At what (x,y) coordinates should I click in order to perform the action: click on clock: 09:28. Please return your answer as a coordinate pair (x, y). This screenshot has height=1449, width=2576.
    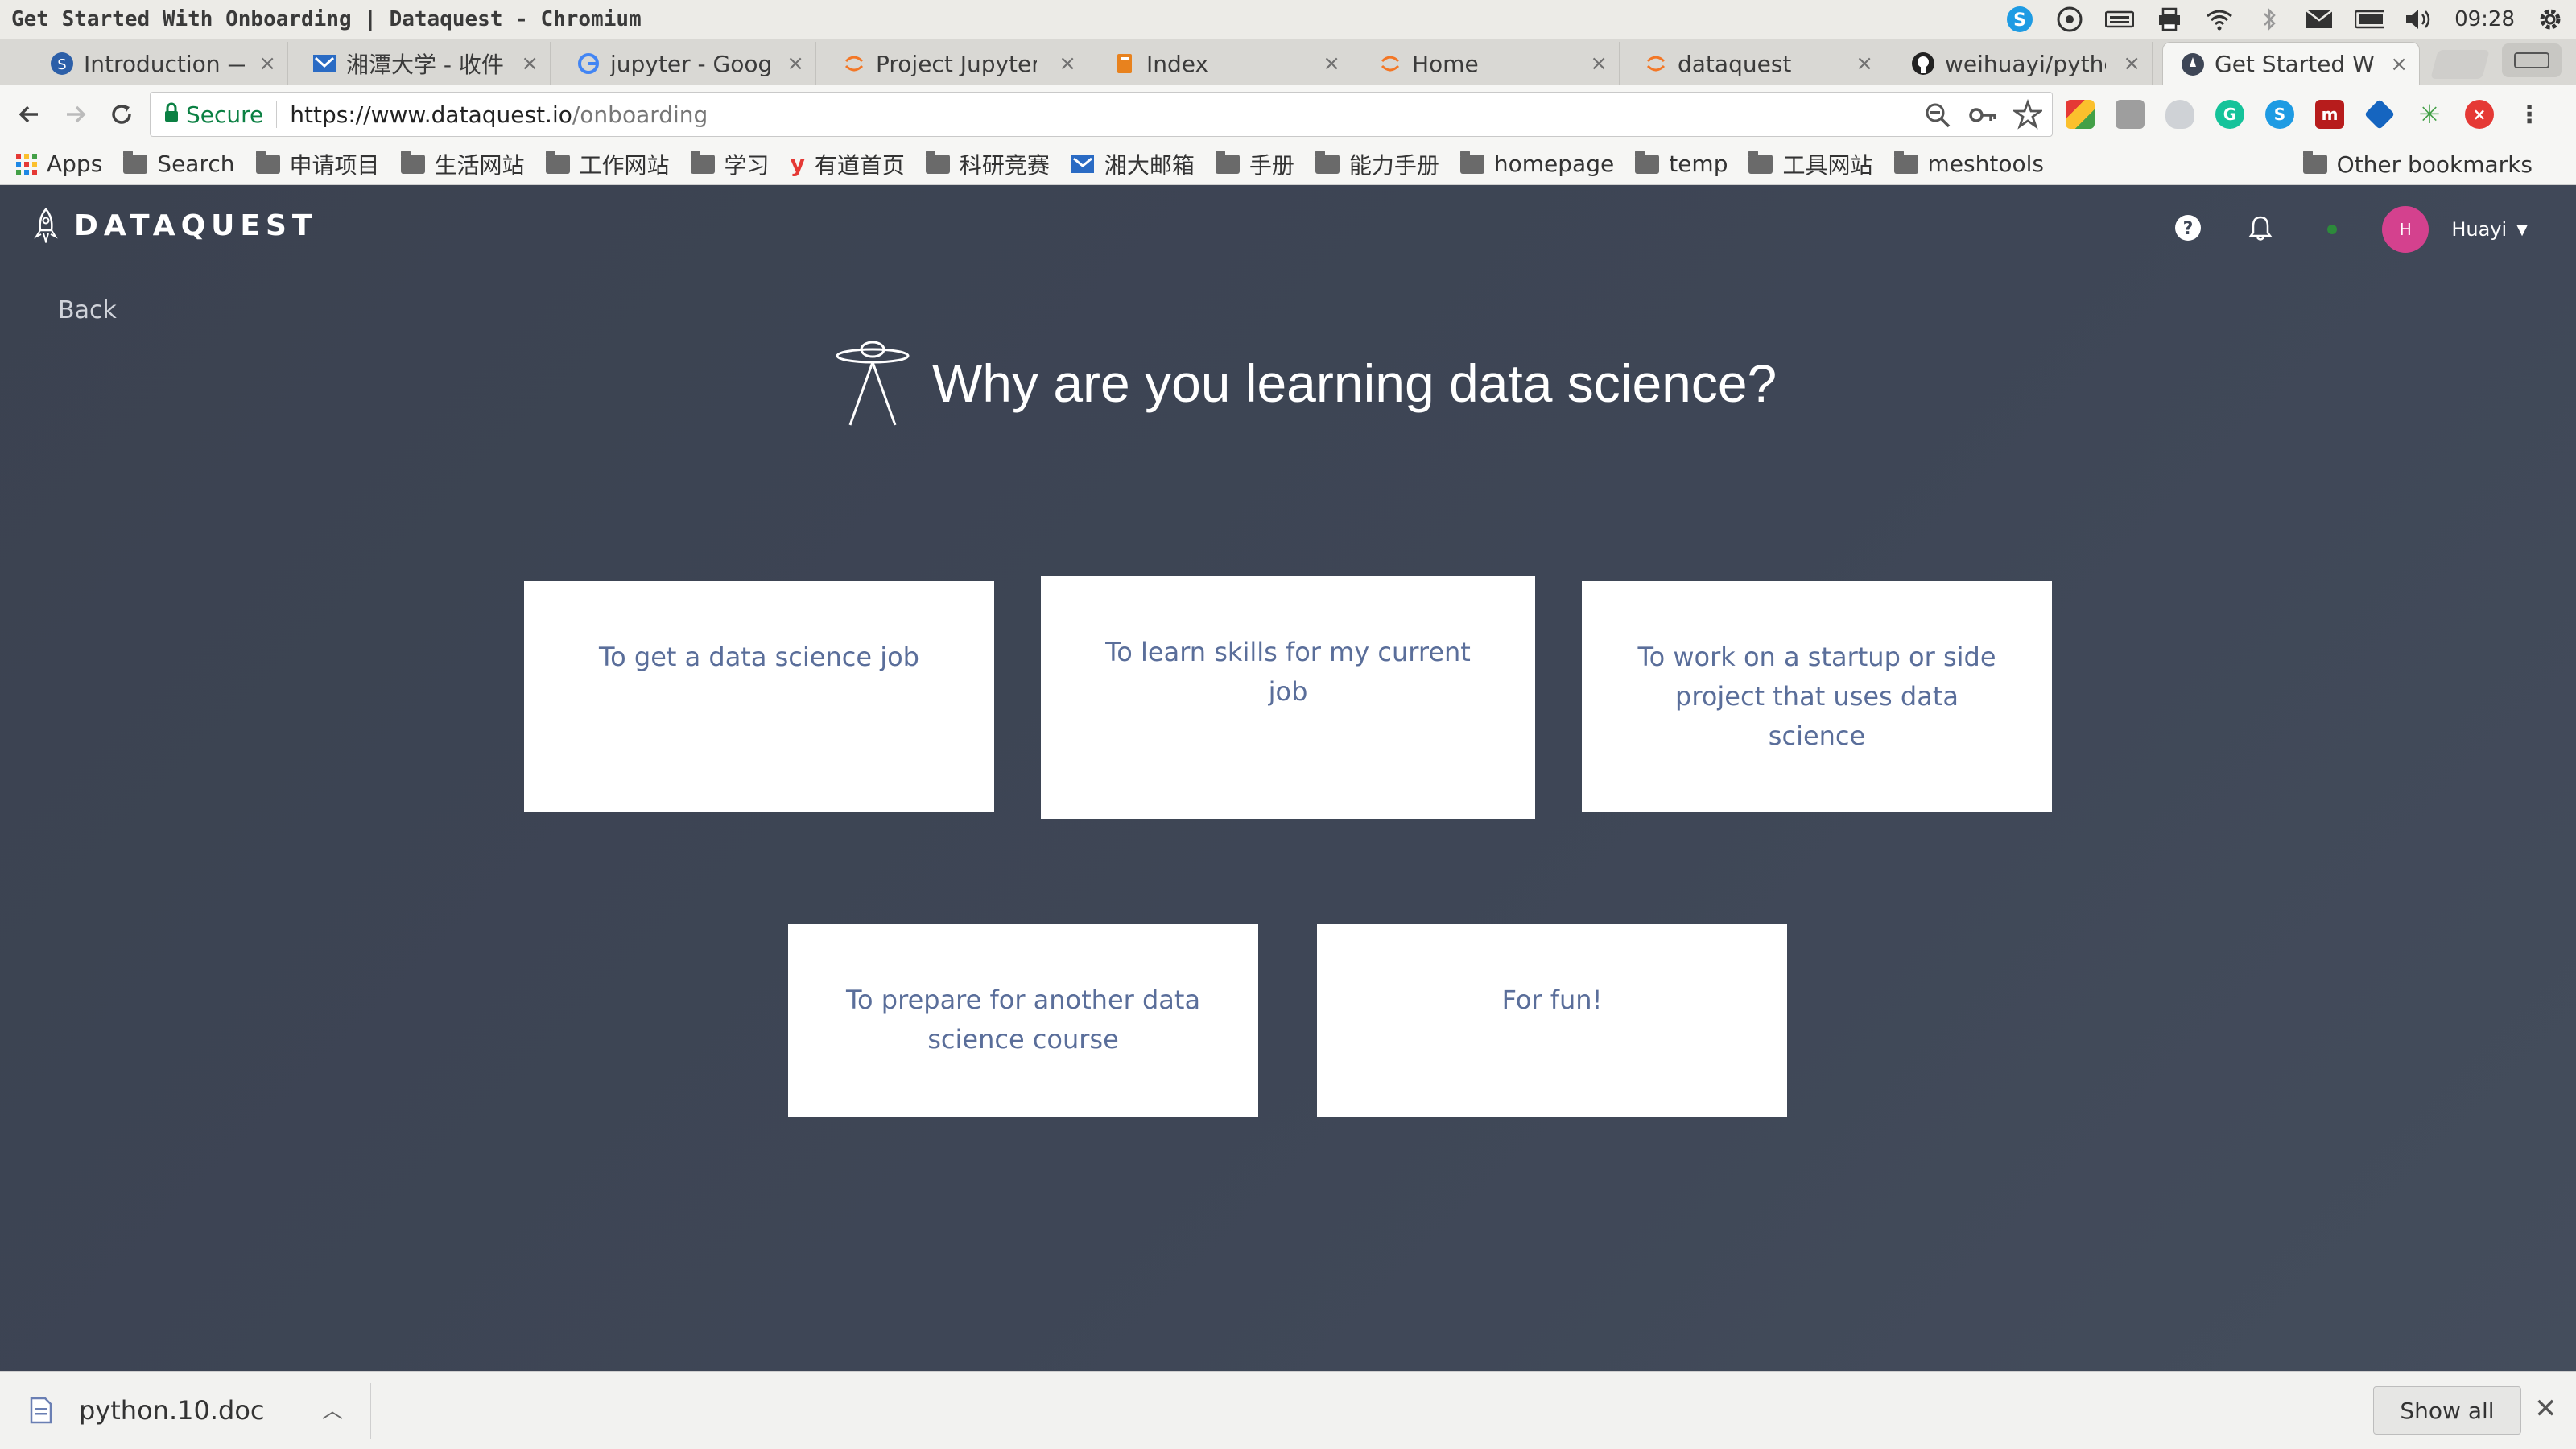
    Looking at the image, I should click on (2484, 19).